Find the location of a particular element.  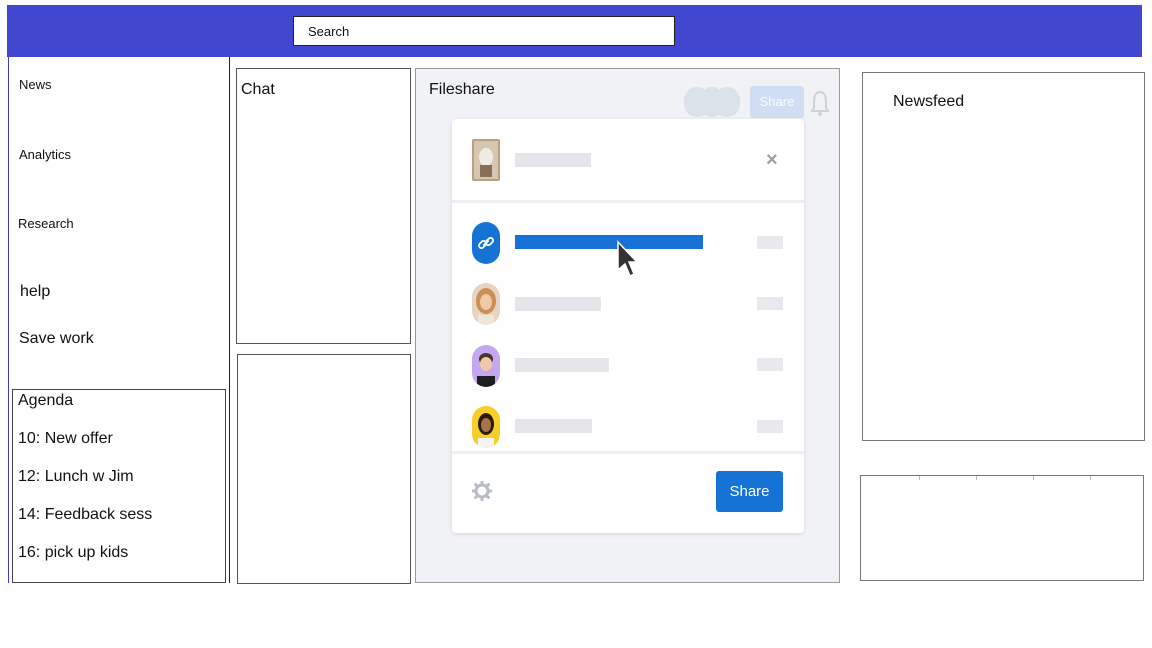

bell-icon is located at coordinates (820, 103).